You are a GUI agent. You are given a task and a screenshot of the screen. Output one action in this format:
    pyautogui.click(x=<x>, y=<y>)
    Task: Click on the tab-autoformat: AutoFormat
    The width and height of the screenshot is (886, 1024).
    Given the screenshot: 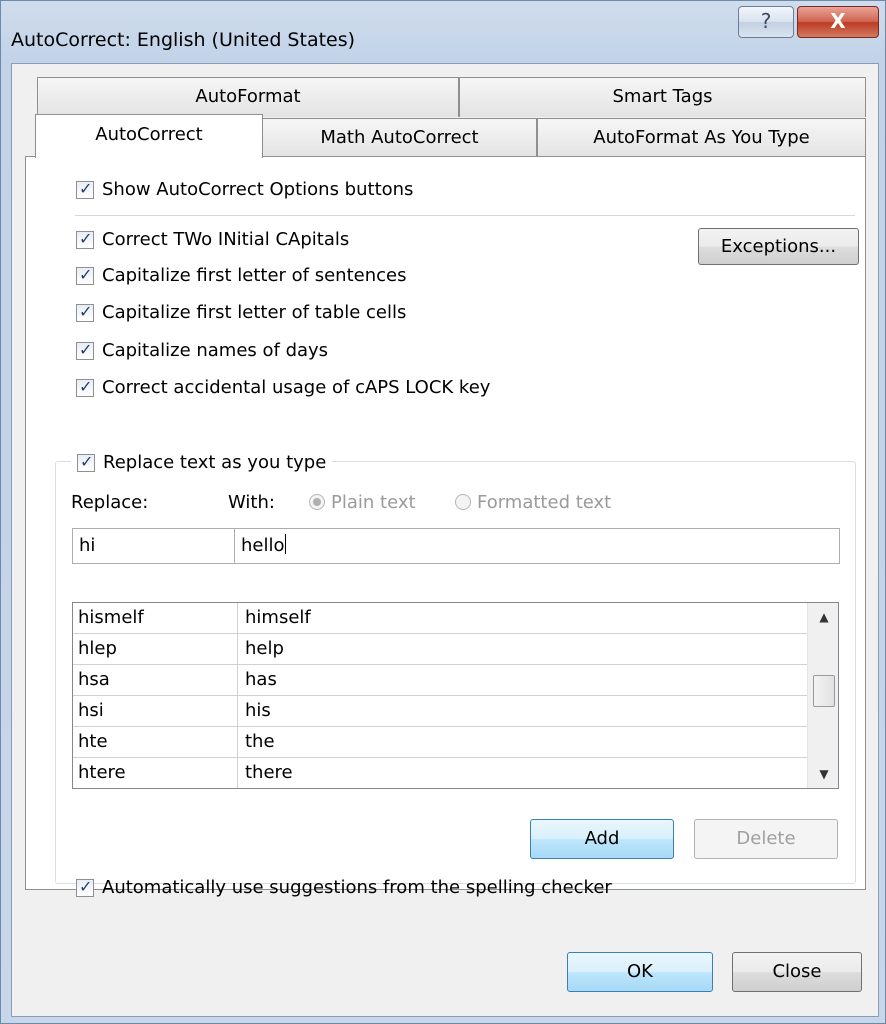 What is the action you would take?
    pyautogui.click(x=248, y=97)
    